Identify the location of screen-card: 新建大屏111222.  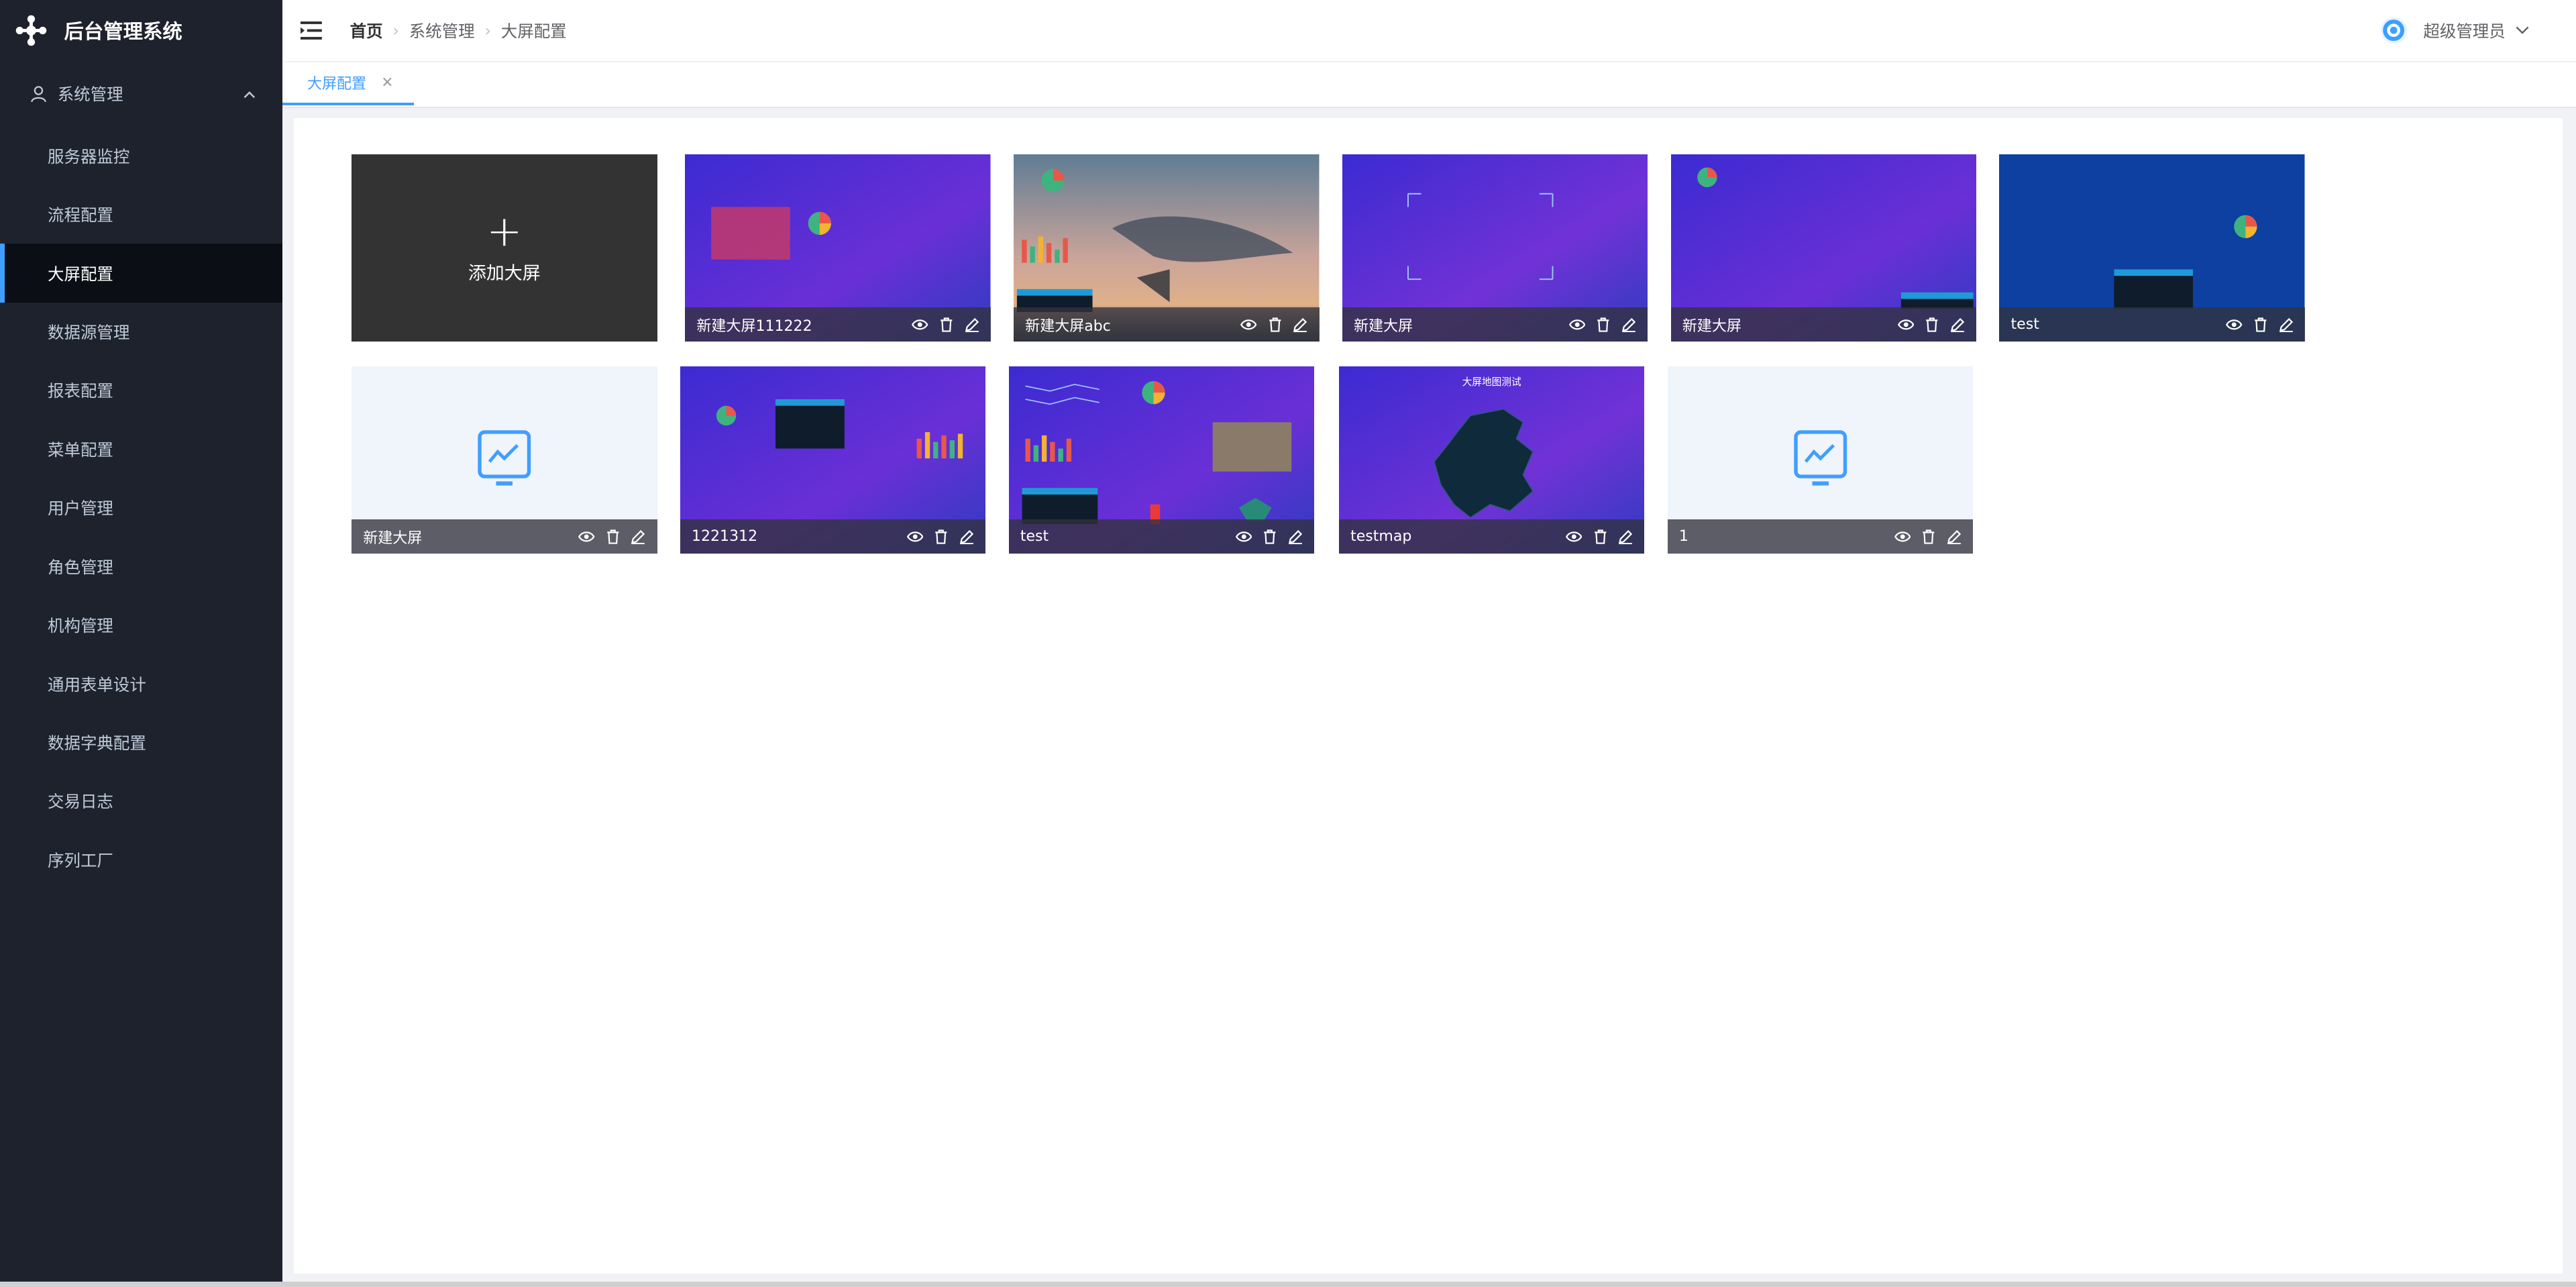
(838, 248).